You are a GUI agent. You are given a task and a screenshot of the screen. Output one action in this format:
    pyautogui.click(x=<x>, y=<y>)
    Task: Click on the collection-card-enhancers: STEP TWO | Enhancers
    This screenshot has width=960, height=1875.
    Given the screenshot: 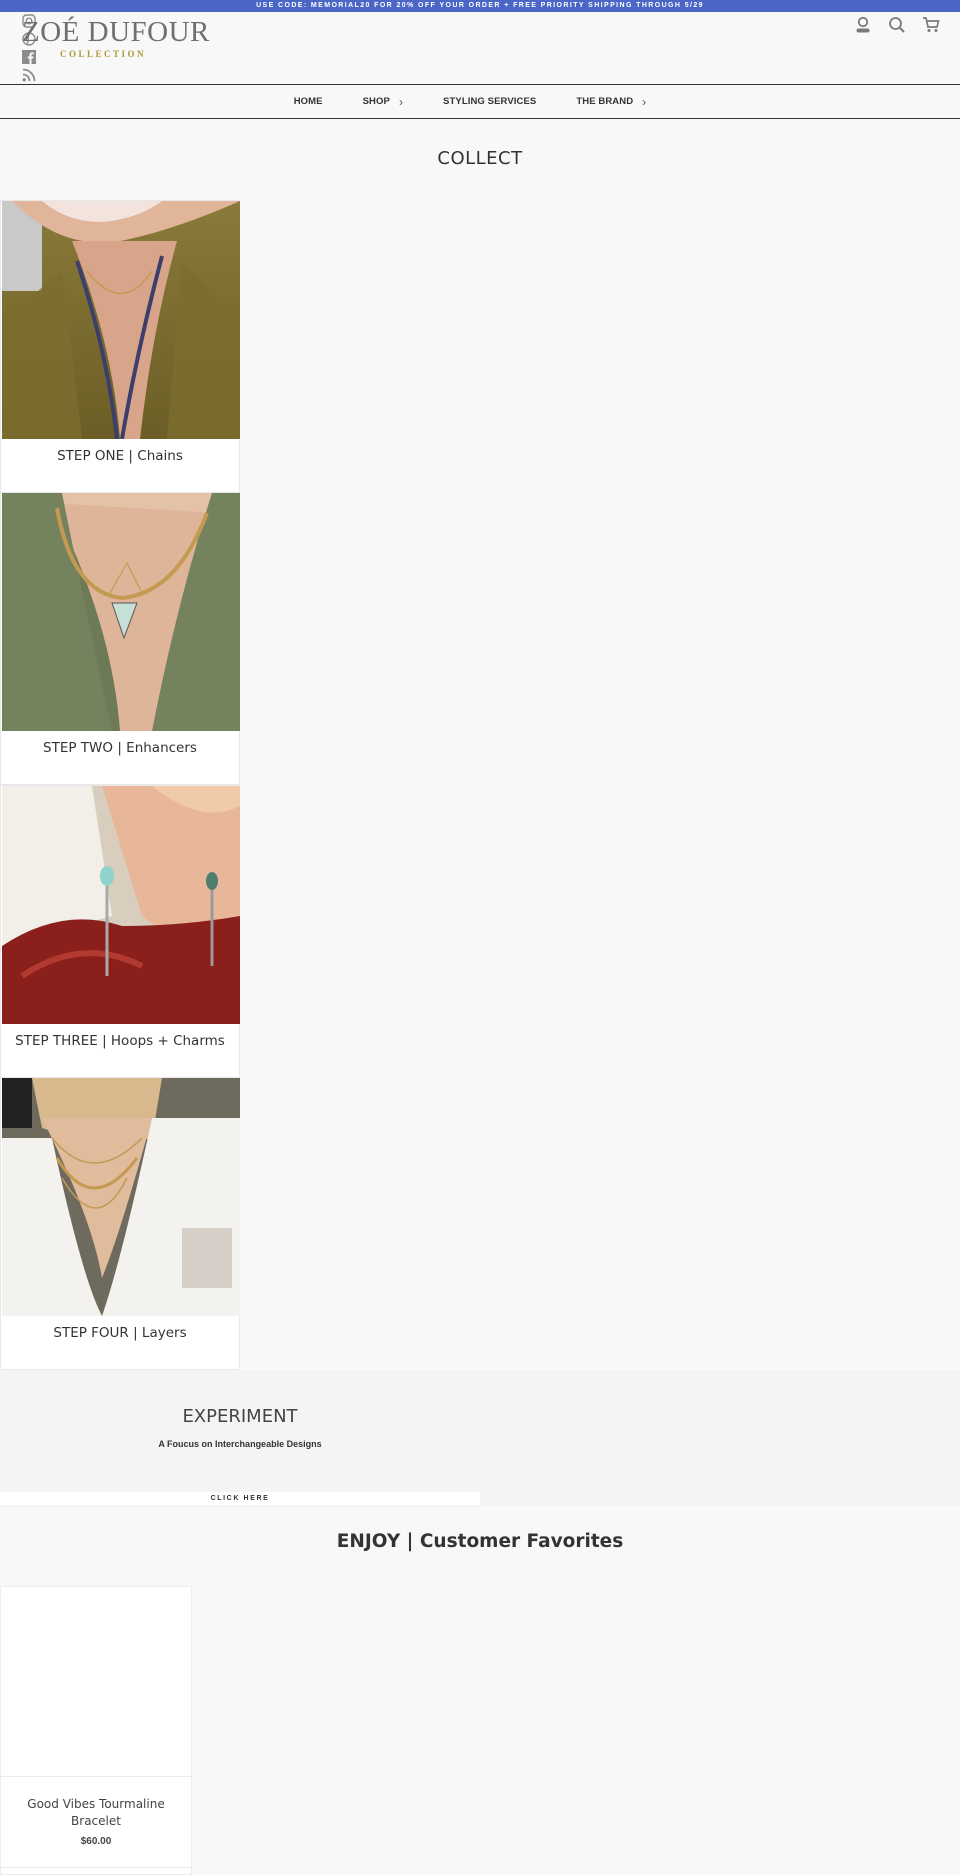 What is the action you would take?
    pyautogui.click(x=120, y=638)
    